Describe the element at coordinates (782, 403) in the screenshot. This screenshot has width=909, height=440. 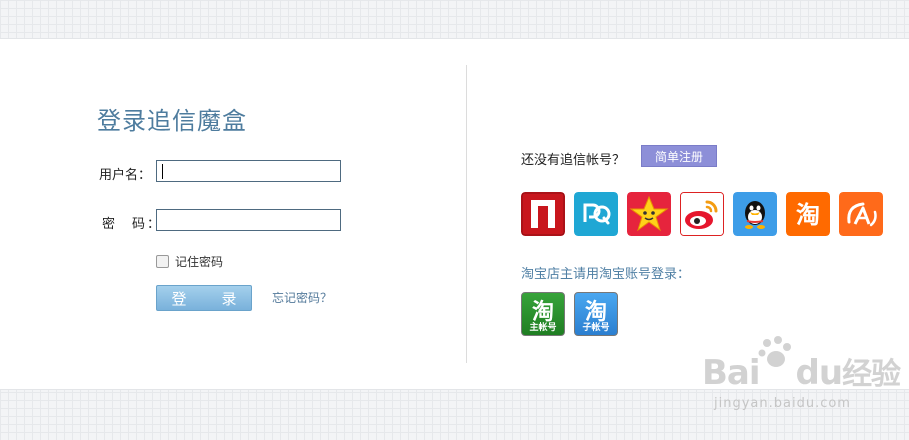
I see `watermark-url: jingyan.baidu.com` at that location.